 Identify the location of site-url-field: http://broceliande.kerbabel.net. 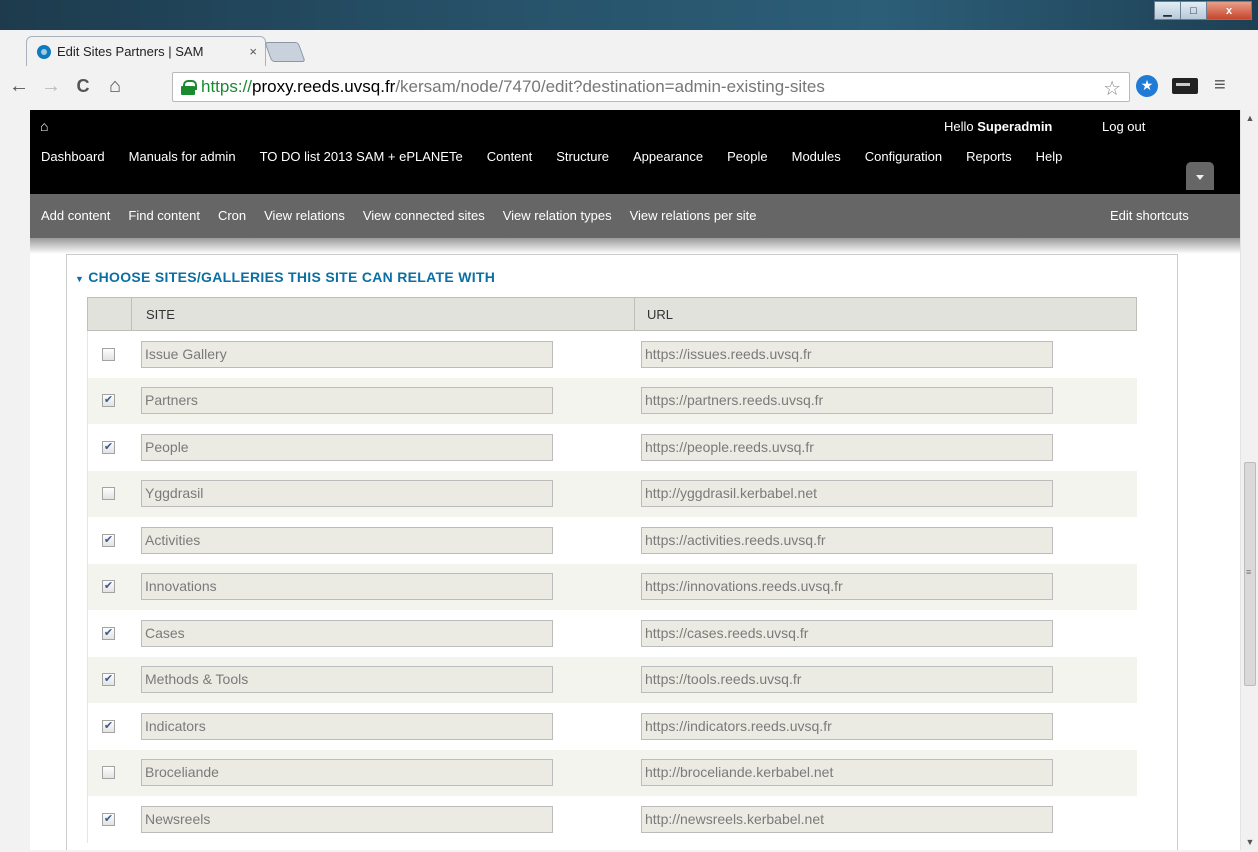
(847, 773).